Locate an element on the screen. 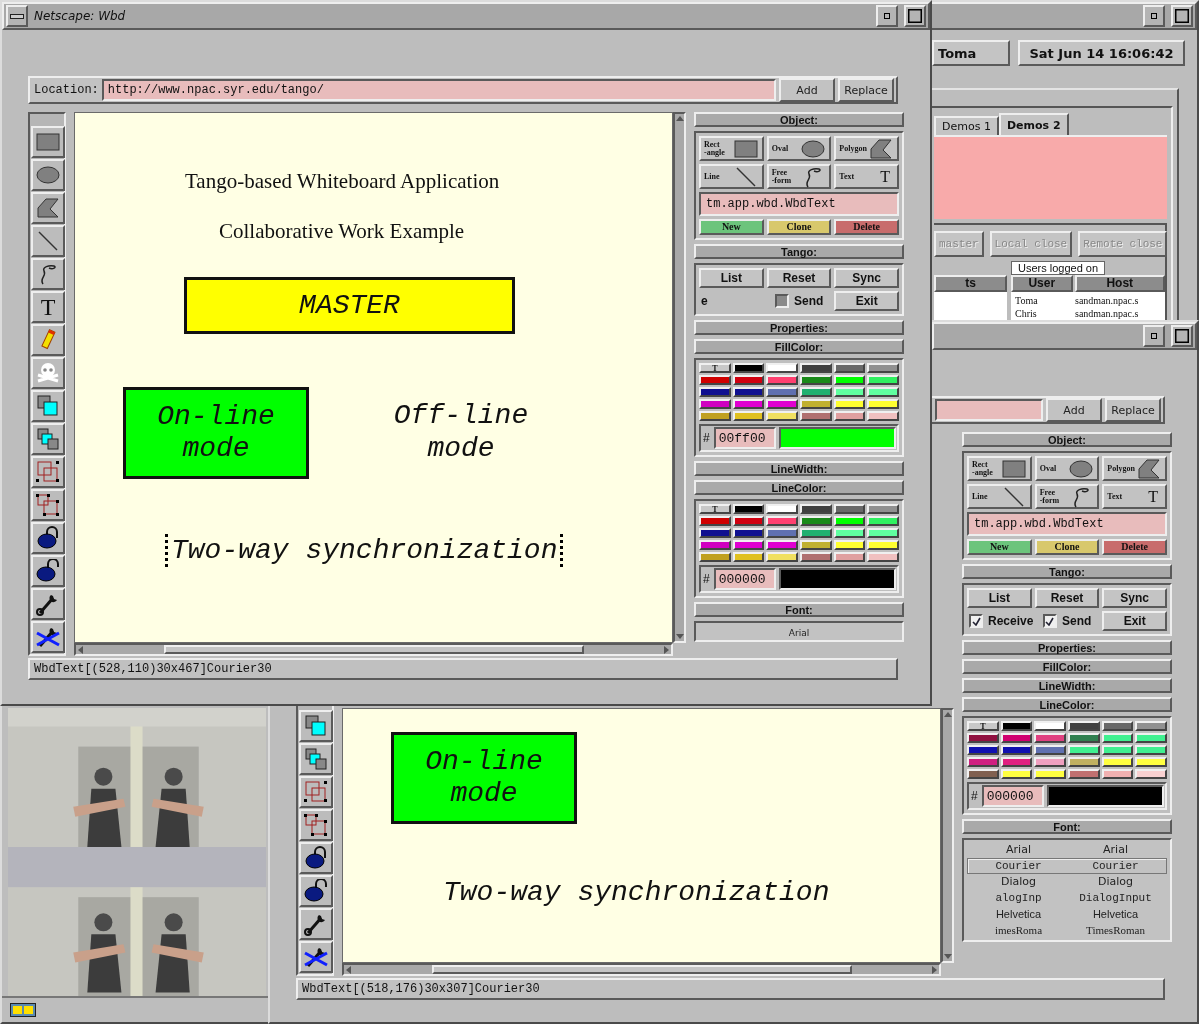 The height and width of the screenshot is (1024, 1199). hex-field: 000000 is located at coordinates (1012, 796).